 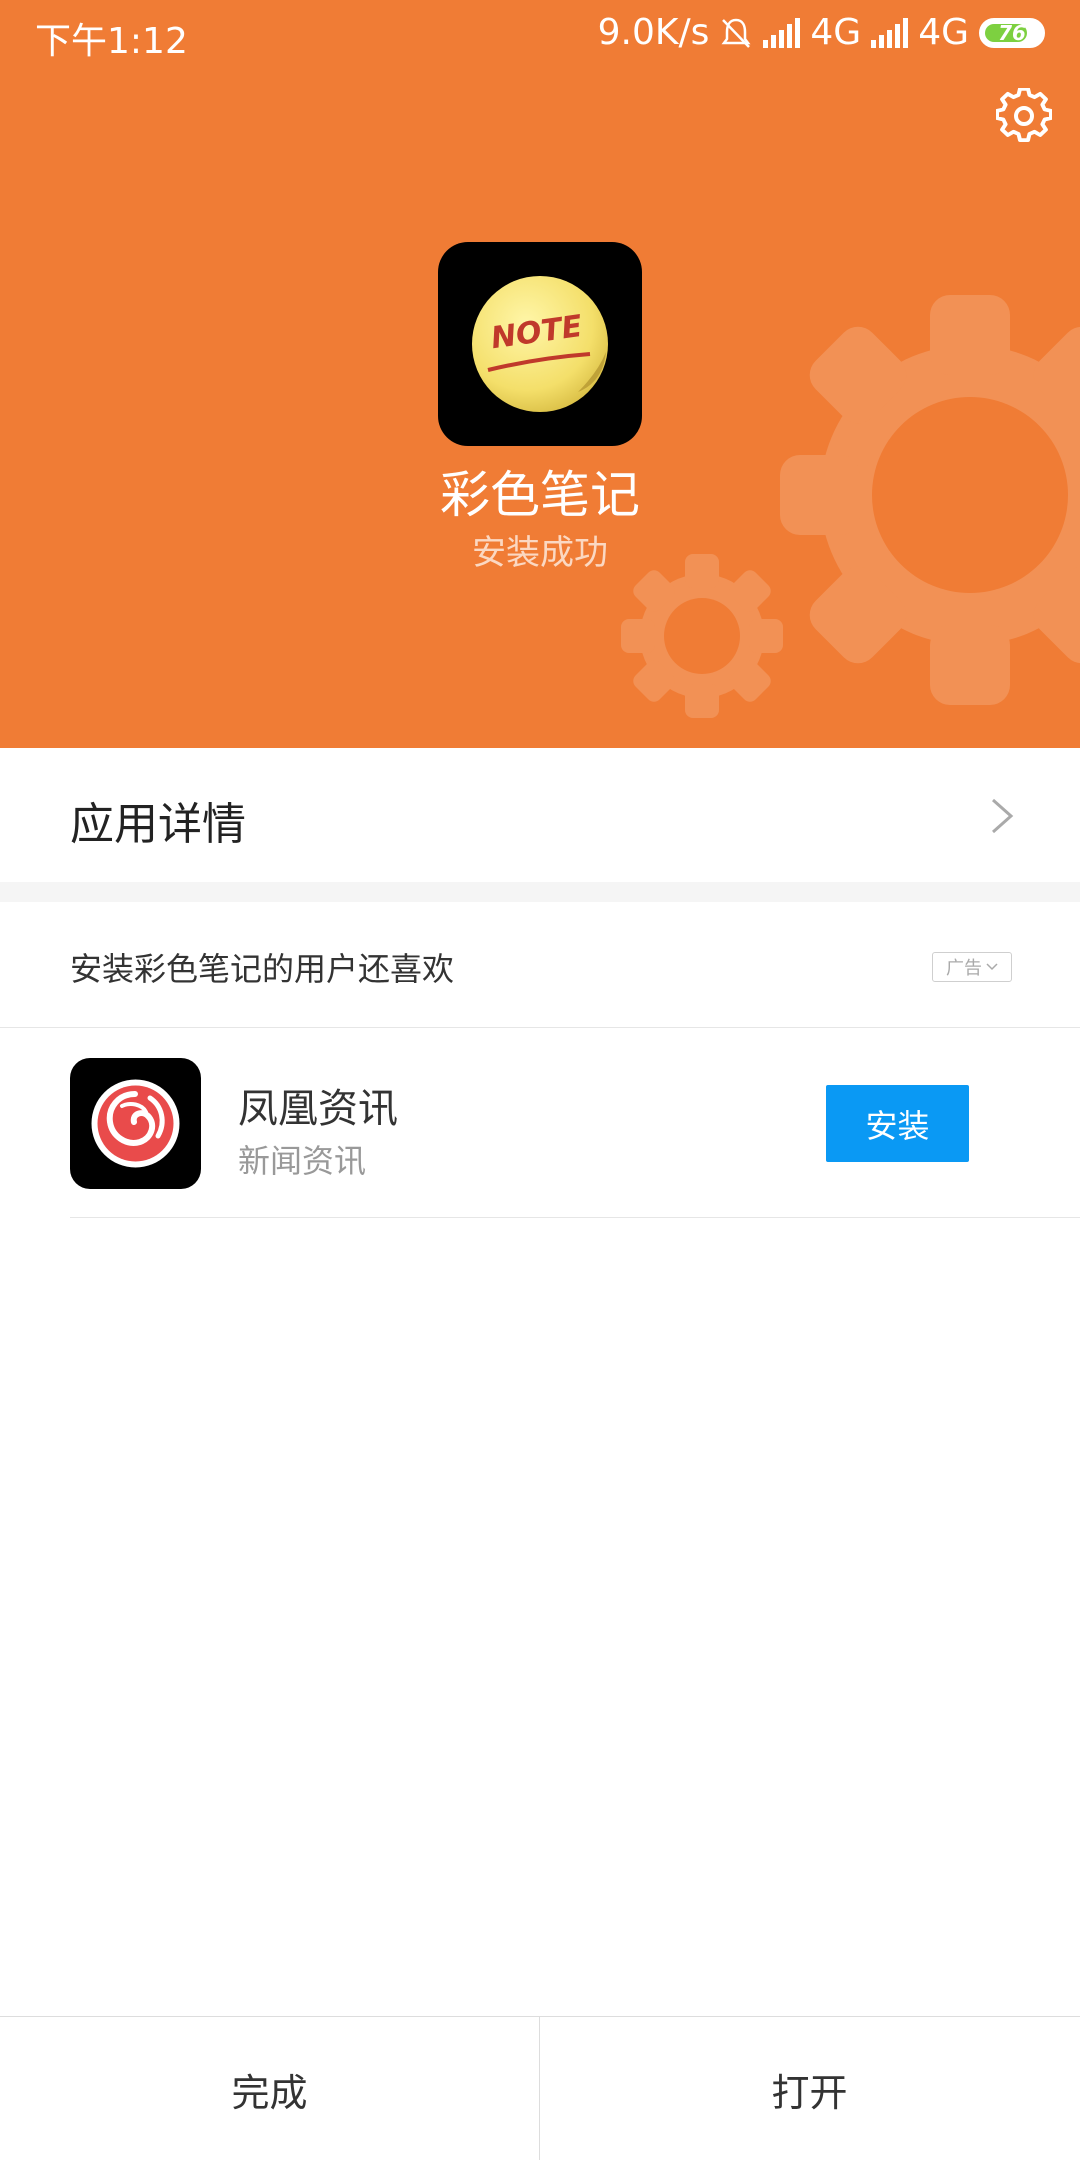 What do you see at coordinates (653, 32) in the screenshot?
I see `network-speed: 9.0K/s` at bounding box center [653, 32].